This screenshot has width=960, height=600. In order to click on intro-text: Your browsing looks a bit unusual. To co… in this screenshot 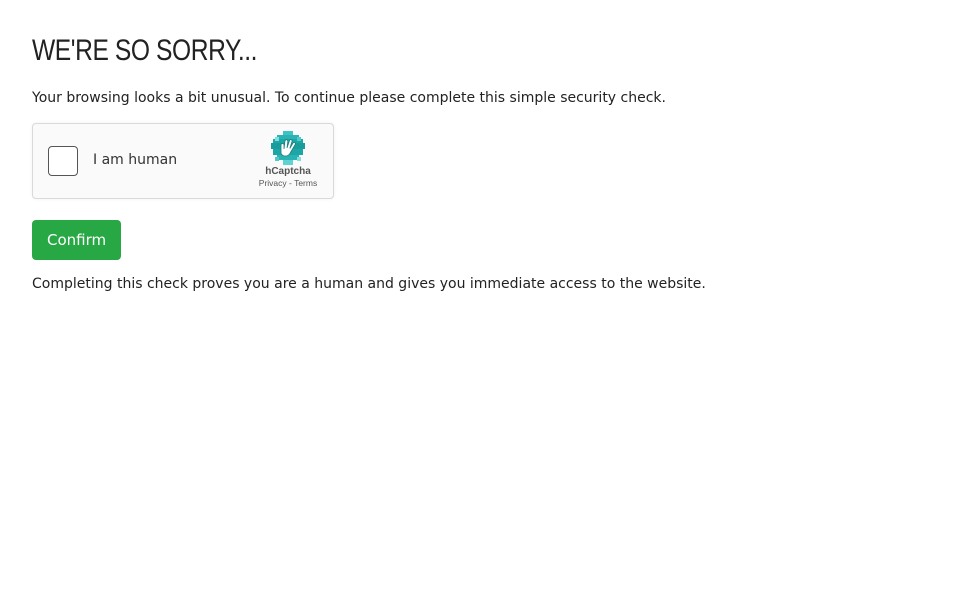, I will do `click(349, 98)`.